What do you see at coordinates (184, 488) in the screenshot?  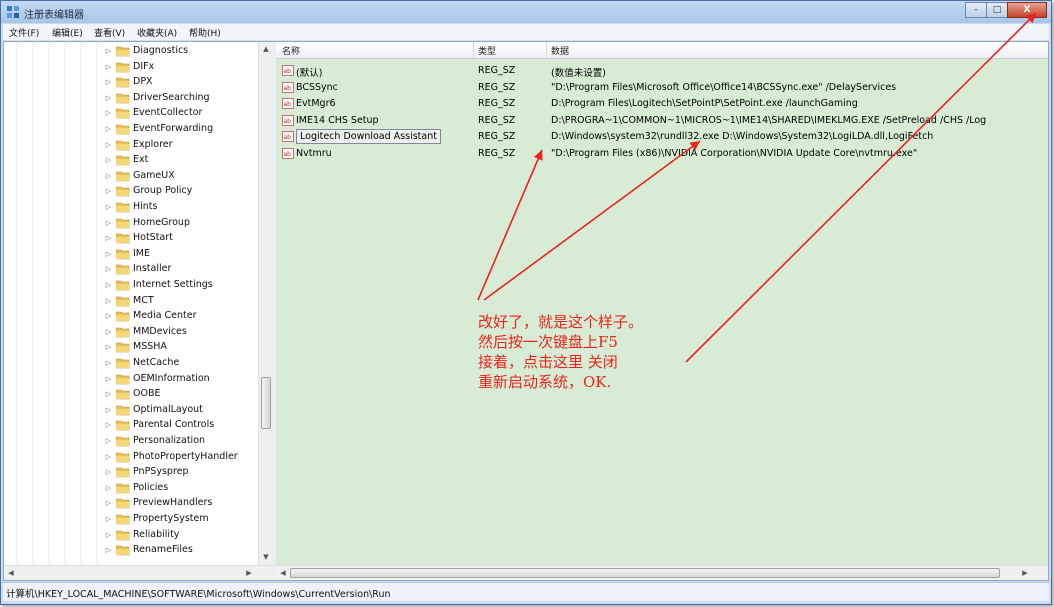 I see `tree-node: ▷ Policies` at bounding box center [184, 488].